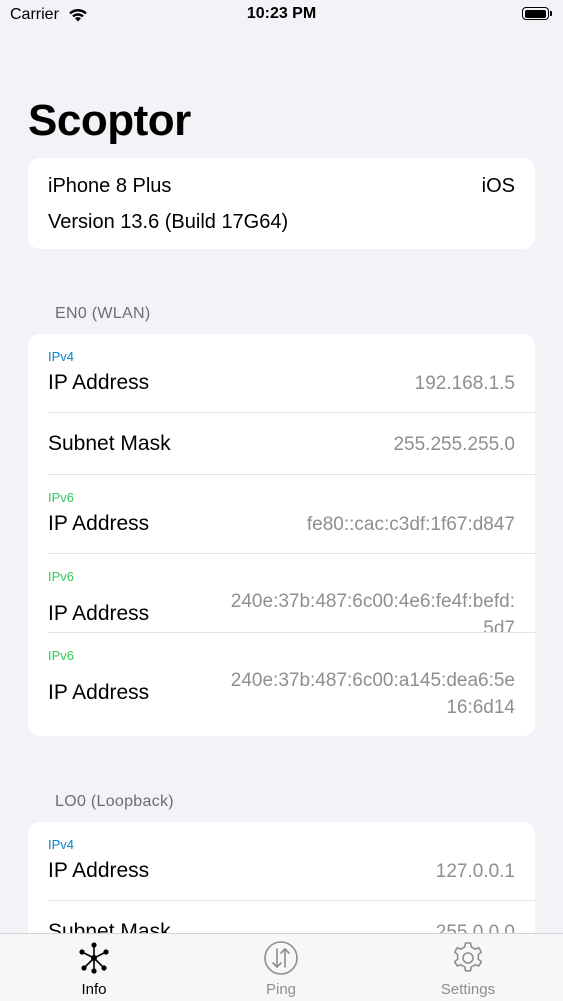 This screenshot has width=563, height=1001. What do you see at coordinates (110, 186) in the screenshot?
I see `device-model: iPhone 8 Plus` at bounding box center [110, 186].